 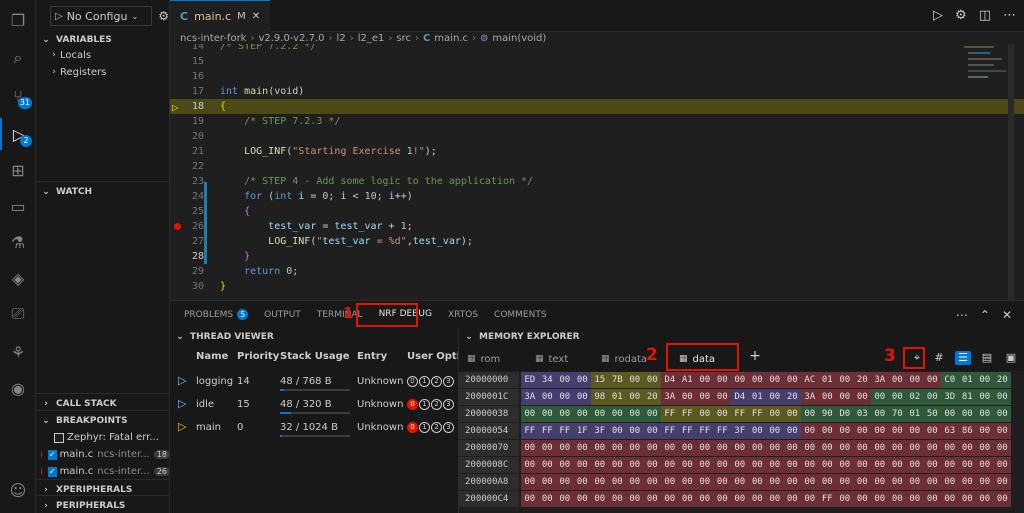 What do you see at coordinates (687, 380) in the screenshot?
I see `memory-byte: A1` at bounding box center [687, 380].